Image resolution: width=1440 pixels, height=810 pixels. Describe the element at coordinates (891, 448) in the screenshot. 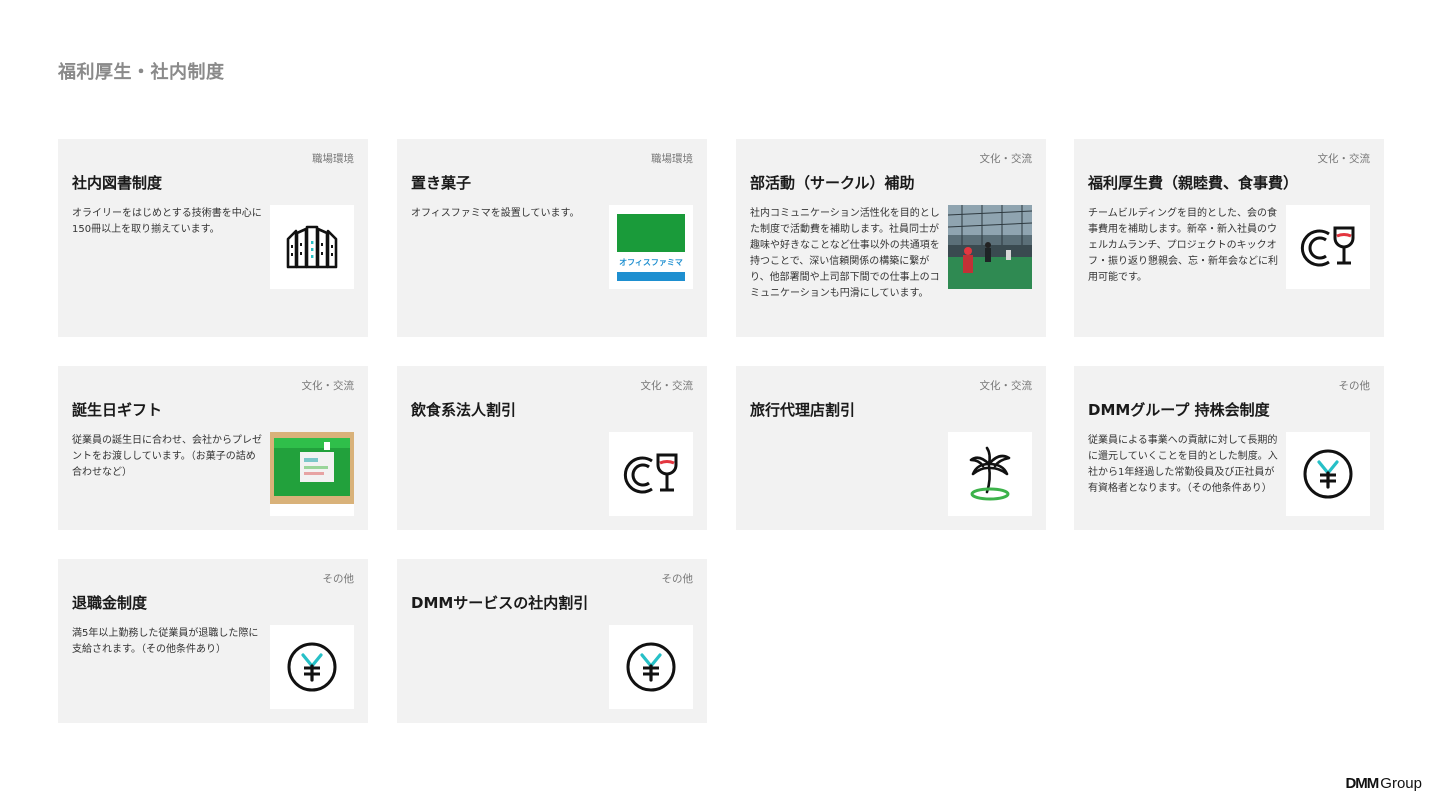

I see `card-travel-discount: 文化・交流 旅行代理店割引` at that location.